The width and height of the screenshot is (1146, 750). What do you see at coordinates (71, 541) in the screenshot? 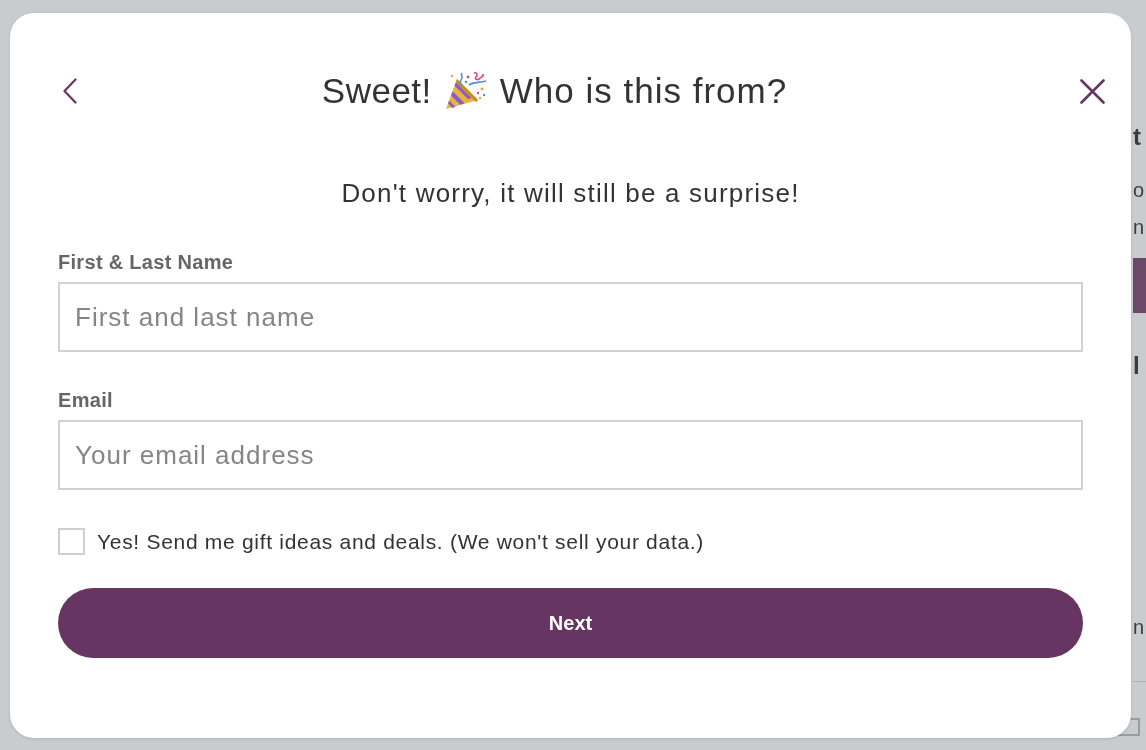
I see `checkbox` at bounding box center [71, 541].